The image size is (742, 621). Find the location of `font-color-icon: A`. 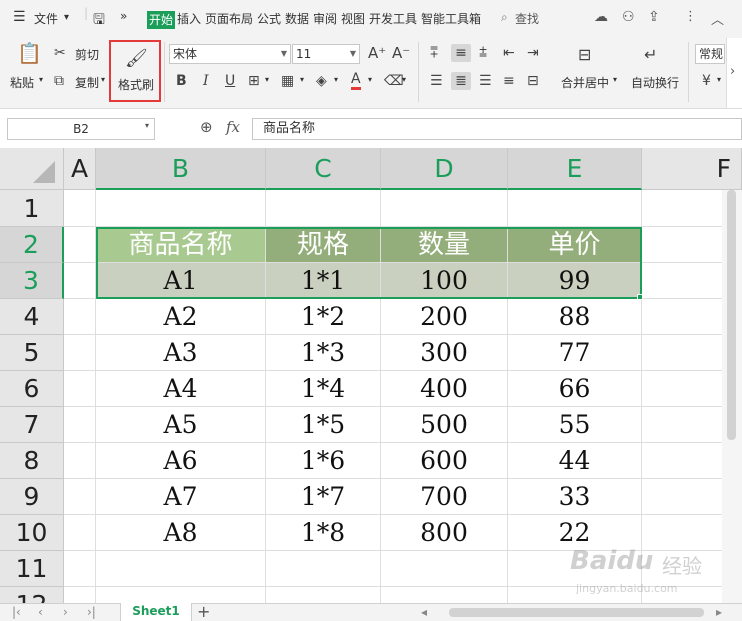

font-color-icon: A is located at coordinates (356, 81).